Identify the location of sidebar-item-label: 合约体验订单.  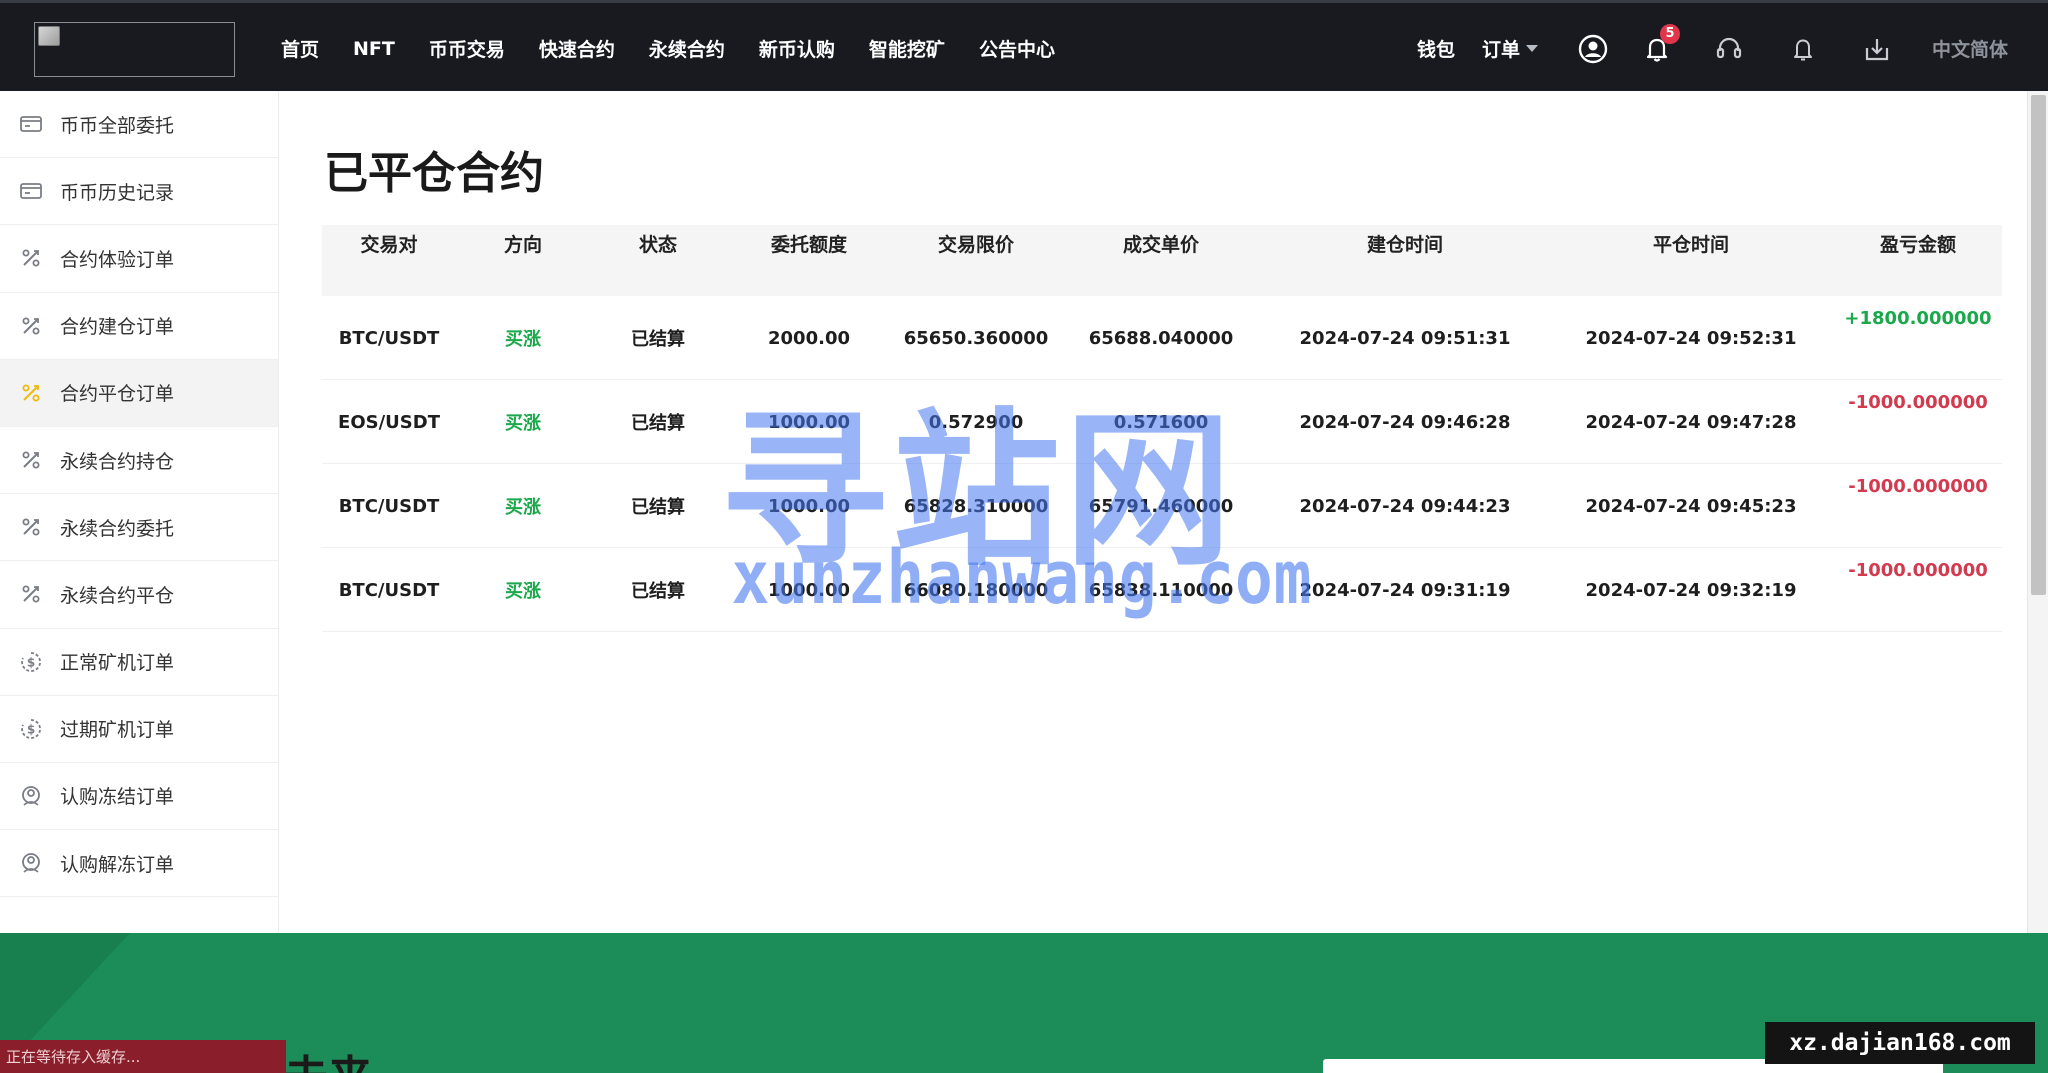
(117, 259).